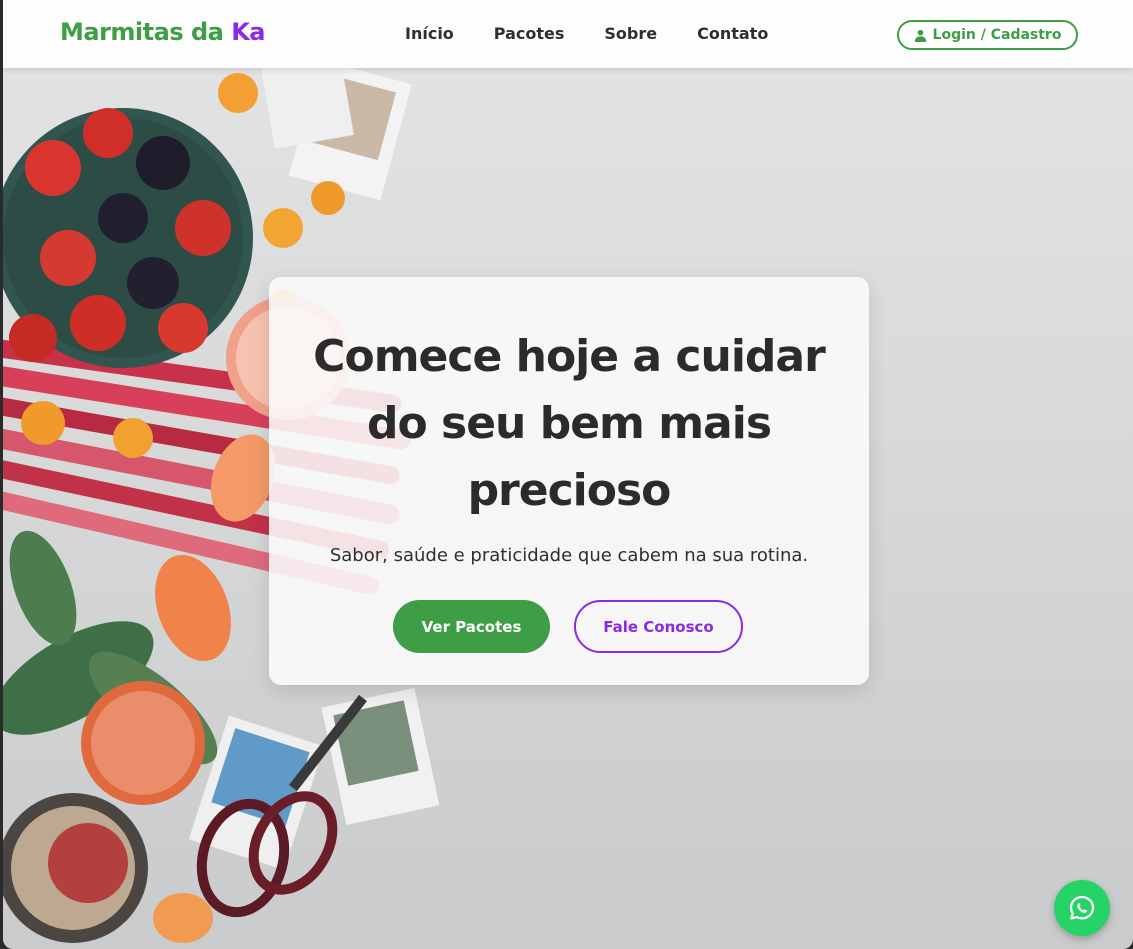  I want to click on nav-link-contato: Contato, so click(732, 33).